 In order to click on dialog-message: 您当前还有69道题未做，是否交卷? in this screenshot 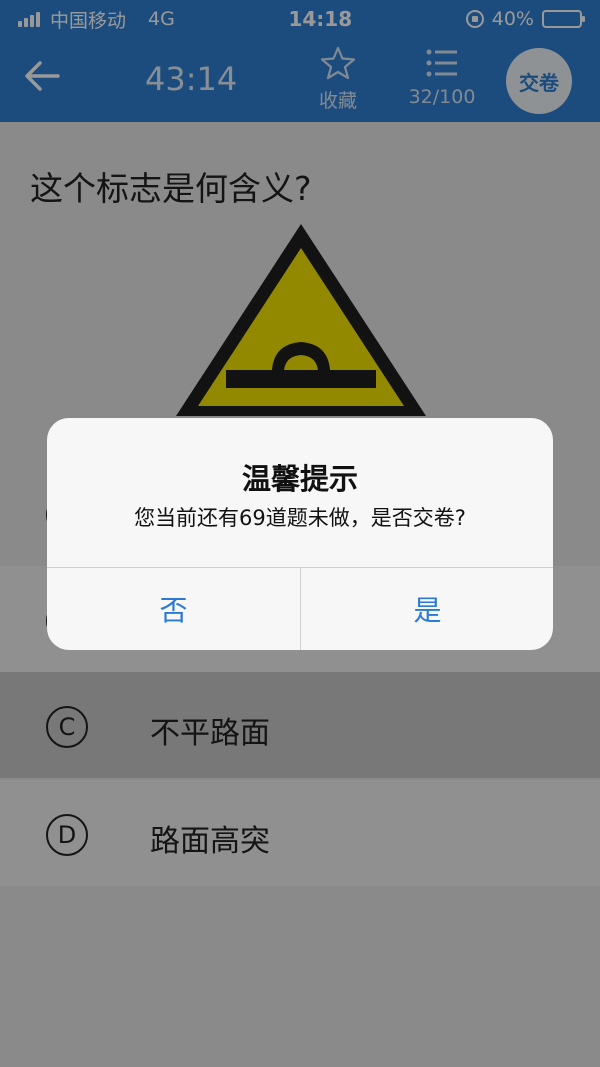, I will do `click(300, 518)`.